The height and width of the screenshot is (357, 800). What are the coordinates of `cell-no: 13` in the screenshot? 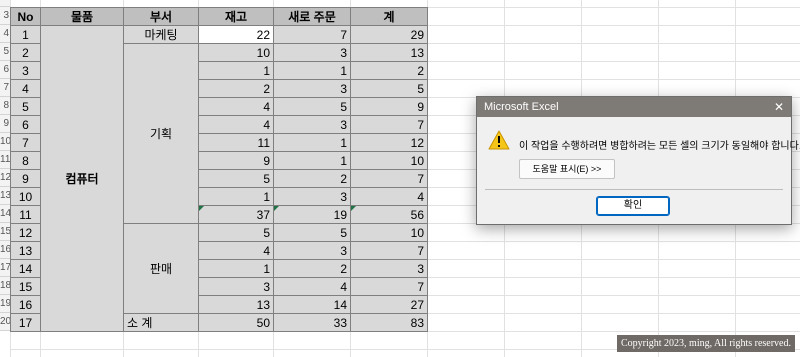 It's located at (25, 250).